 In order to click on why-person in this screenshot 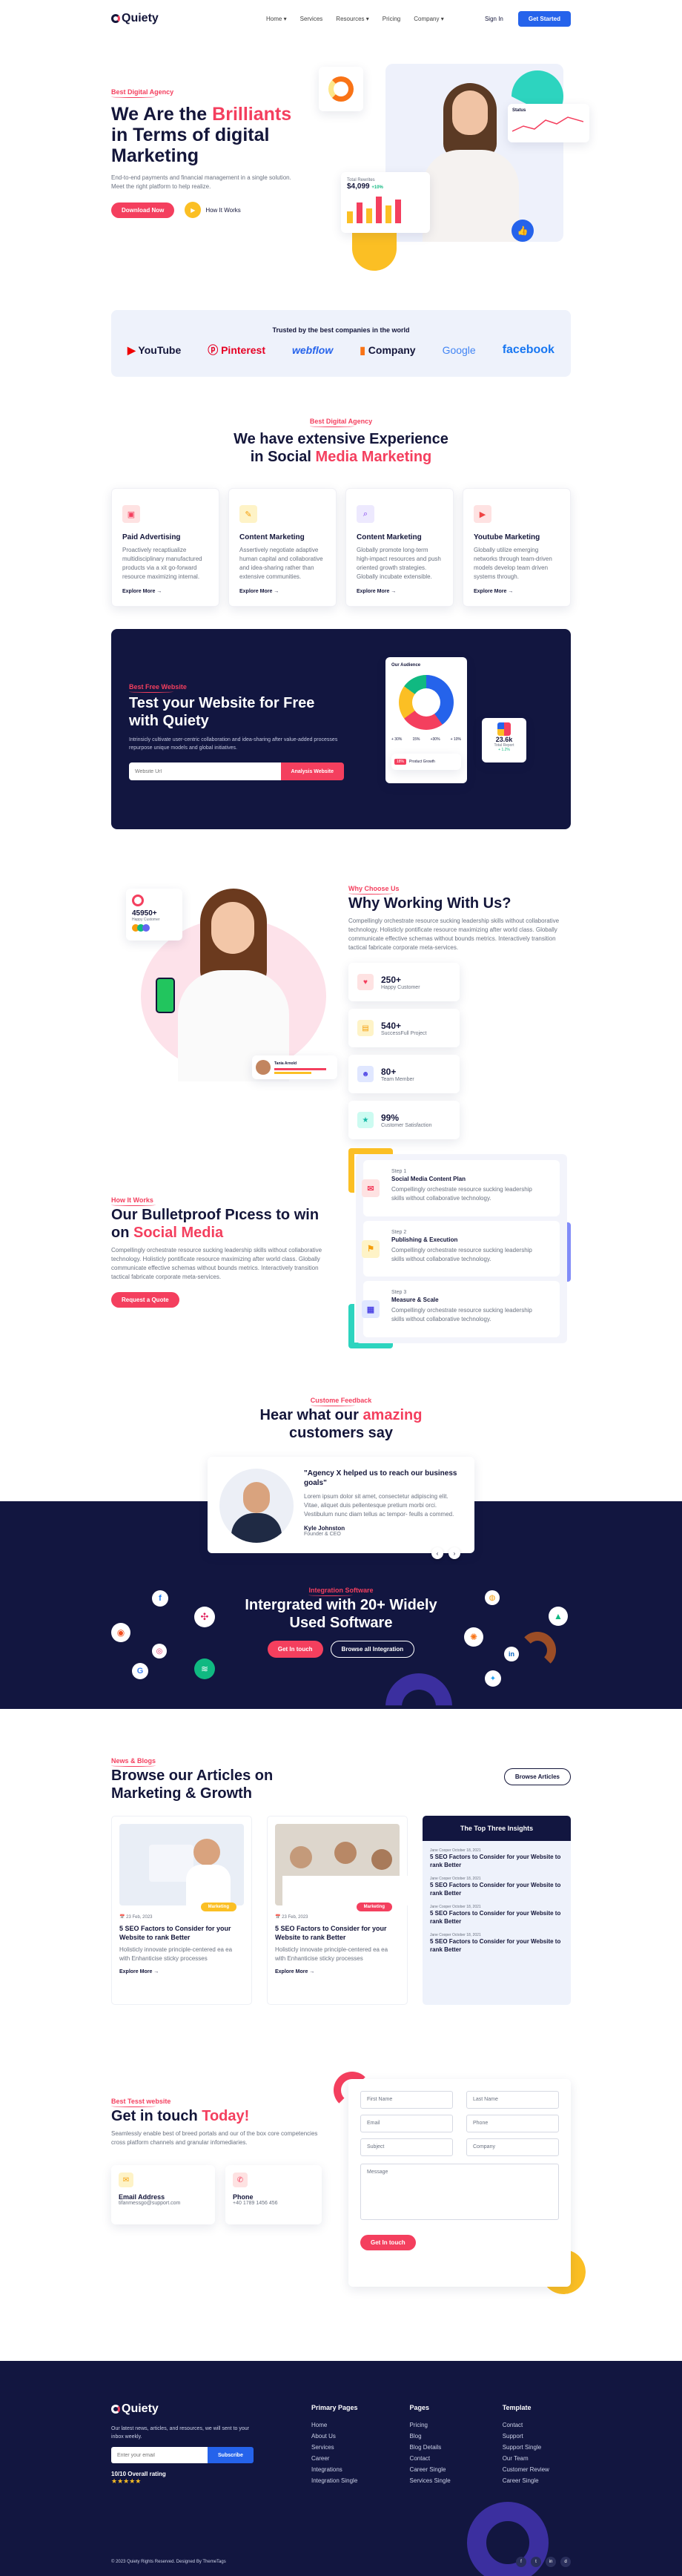, I will do `click(226, 985)`.